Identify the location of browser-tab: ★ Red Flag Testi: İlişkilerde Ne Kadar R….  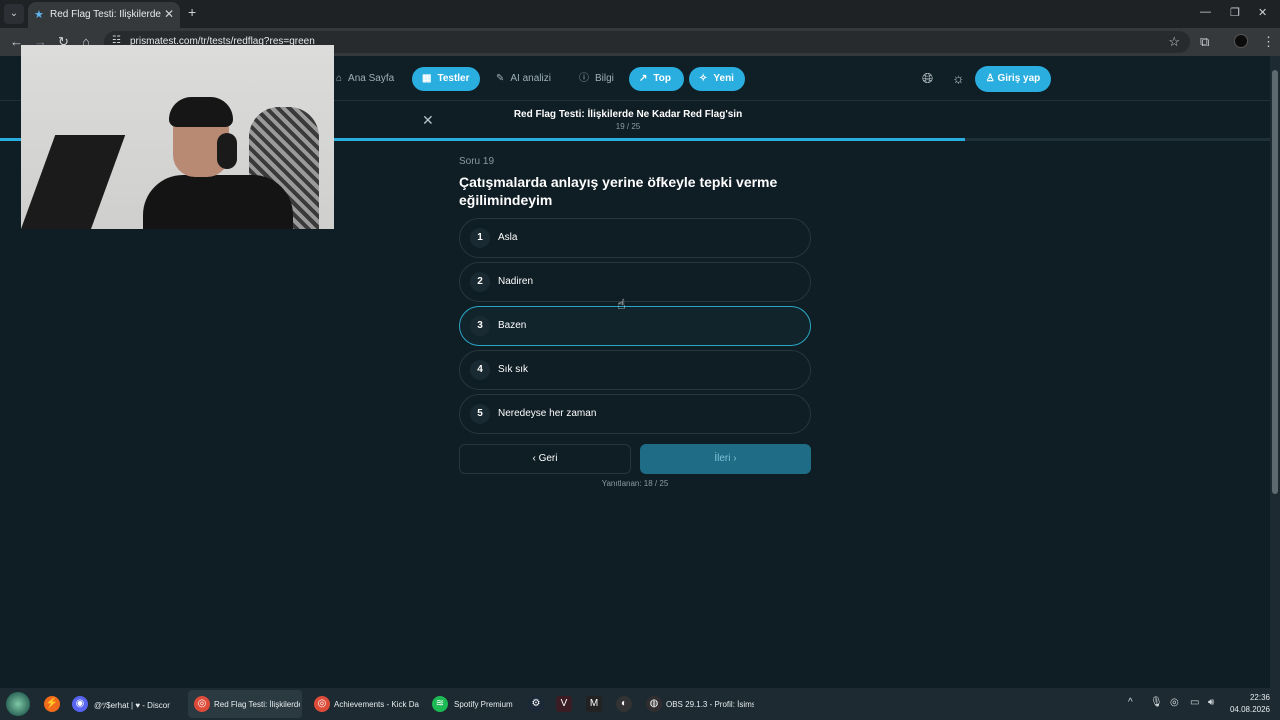
(104, 15).